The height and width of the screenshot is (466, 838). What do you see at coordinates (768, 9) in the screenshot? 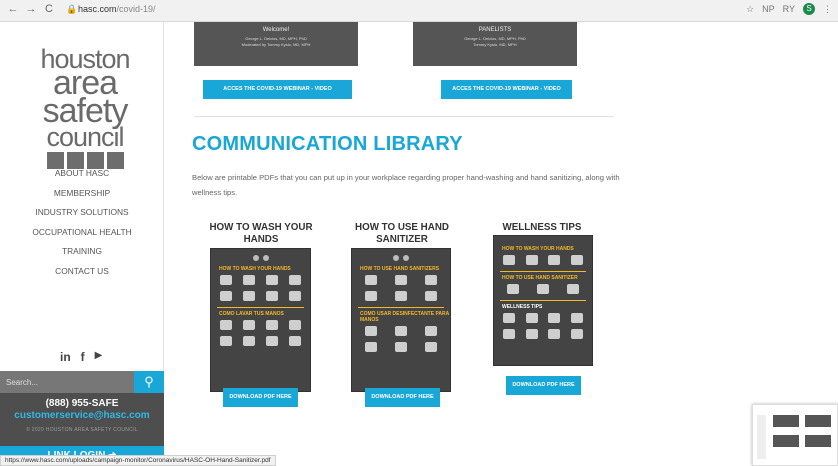
I see `extension-np-icon: NP` at bounding box center [768, 9].